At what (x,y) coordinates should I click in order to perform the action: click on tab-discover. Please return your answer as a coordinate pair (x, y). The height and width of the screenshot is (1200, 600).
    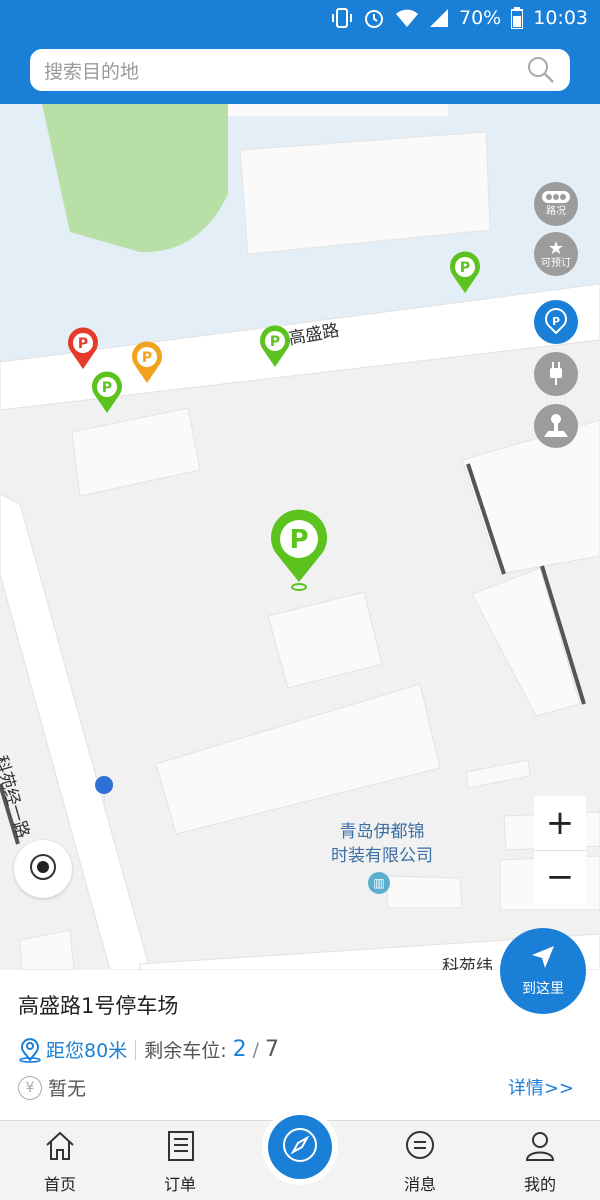
    Looking at the image, I should click on (300, 1147).